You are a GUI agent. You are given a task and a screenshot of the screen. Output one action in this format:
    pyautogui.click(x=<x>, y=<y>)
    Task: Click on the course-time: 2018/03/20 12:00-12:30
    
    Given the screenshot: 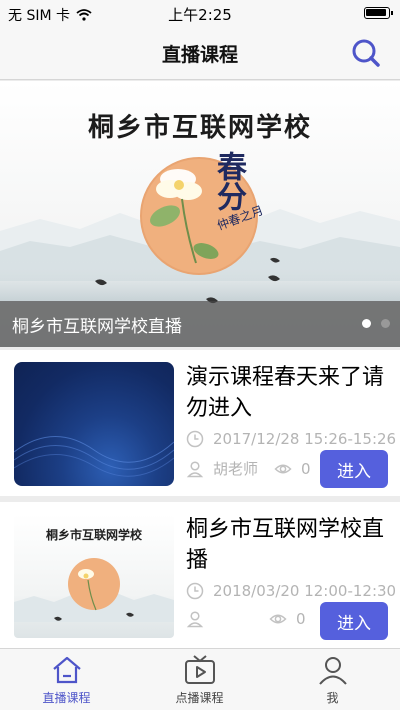 What is the action you would take?
    pyautogui.click(x=305, y=591)
    